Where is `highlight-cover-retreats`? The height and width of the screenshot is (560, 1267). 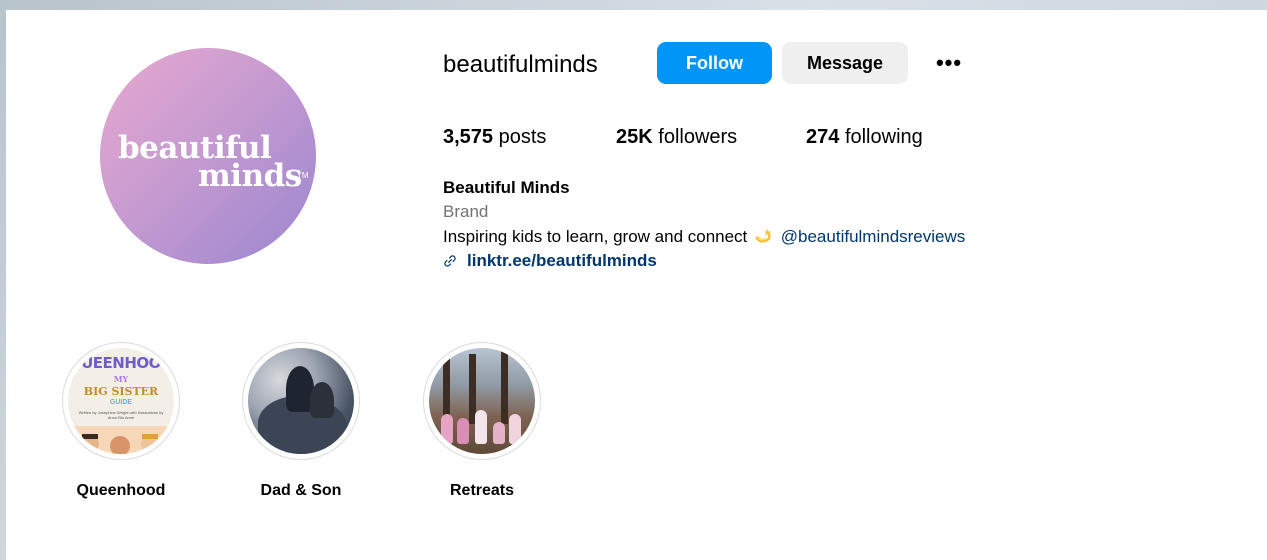
highlight-cover-retreats is located at coordinates (482, 401).